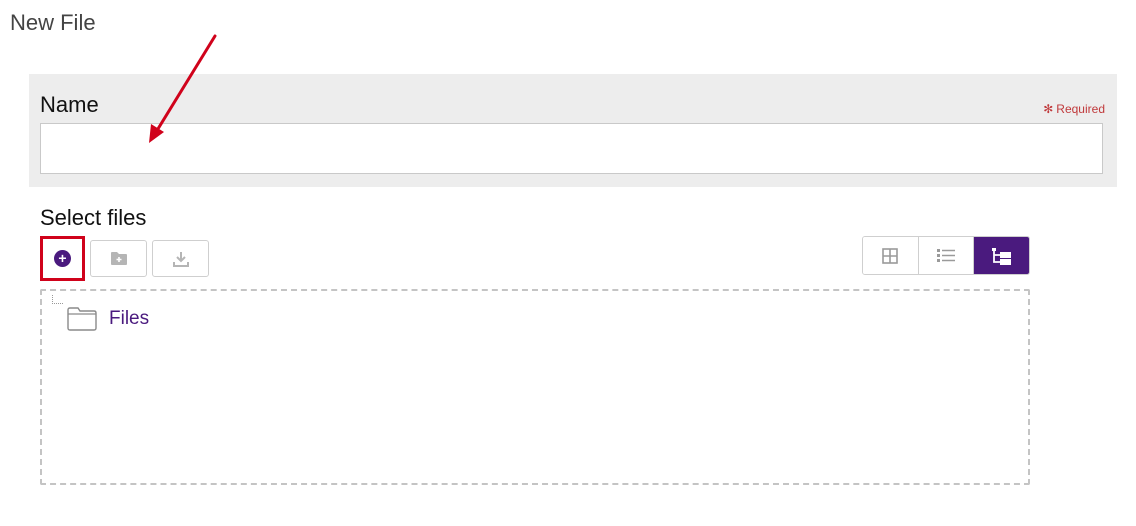 The image size is (1136, 526). Describe the element at coordinates (57, 299) in the screenshot. I see `tree-connector` at that location.